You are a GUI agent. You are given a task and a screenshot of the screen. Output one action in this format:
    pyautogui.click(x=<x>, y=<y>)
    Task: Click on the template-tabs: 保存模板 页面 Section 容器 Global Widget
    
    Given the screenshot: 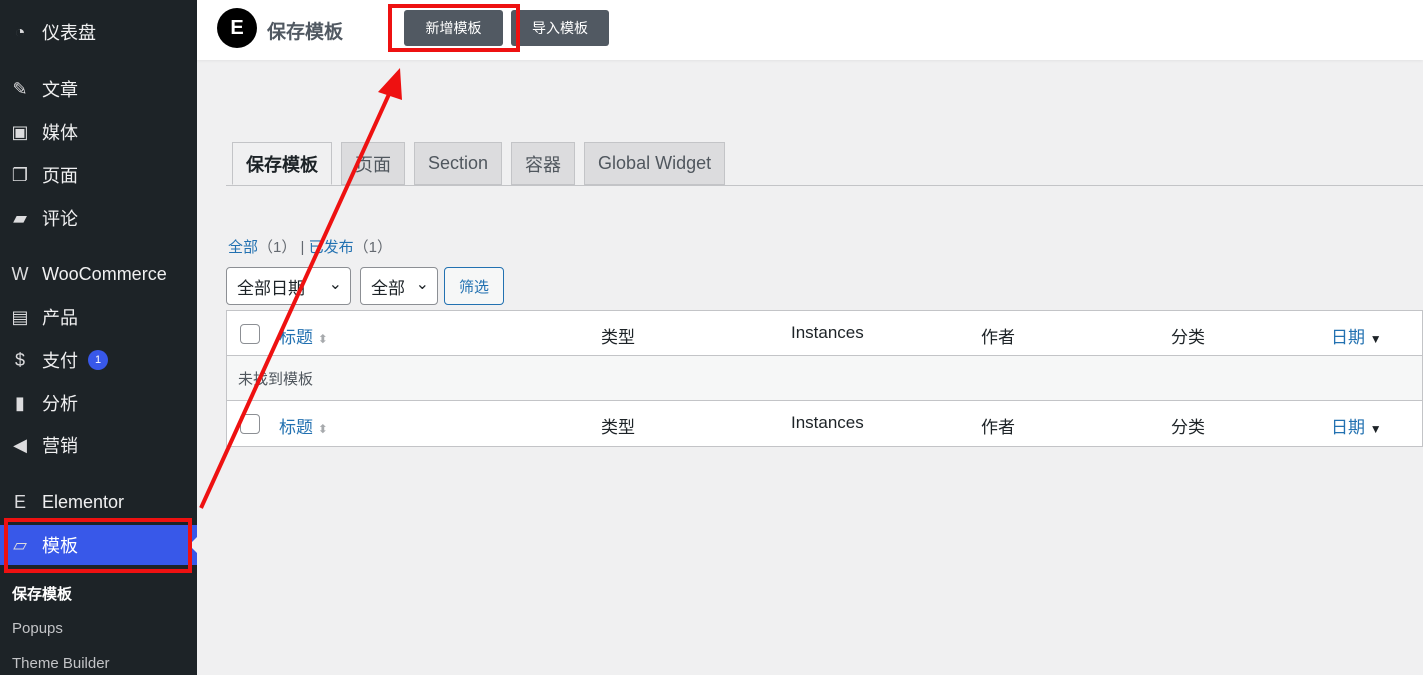 What is the action you would take?
    pyautogui.click(x=483, y=164)
    